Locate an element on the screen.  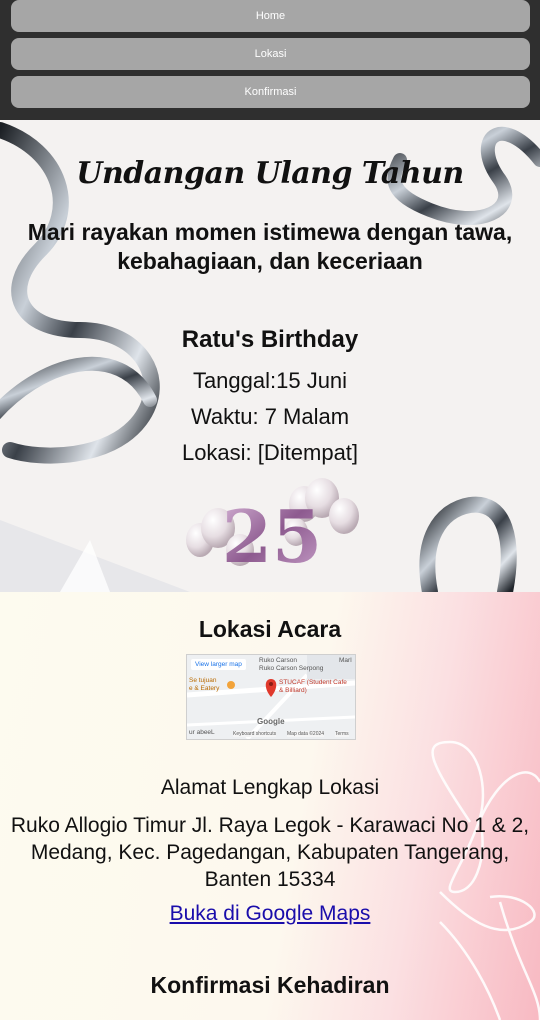
map-data-credit: Map data ©2024 is located at coordinates (306, 734).